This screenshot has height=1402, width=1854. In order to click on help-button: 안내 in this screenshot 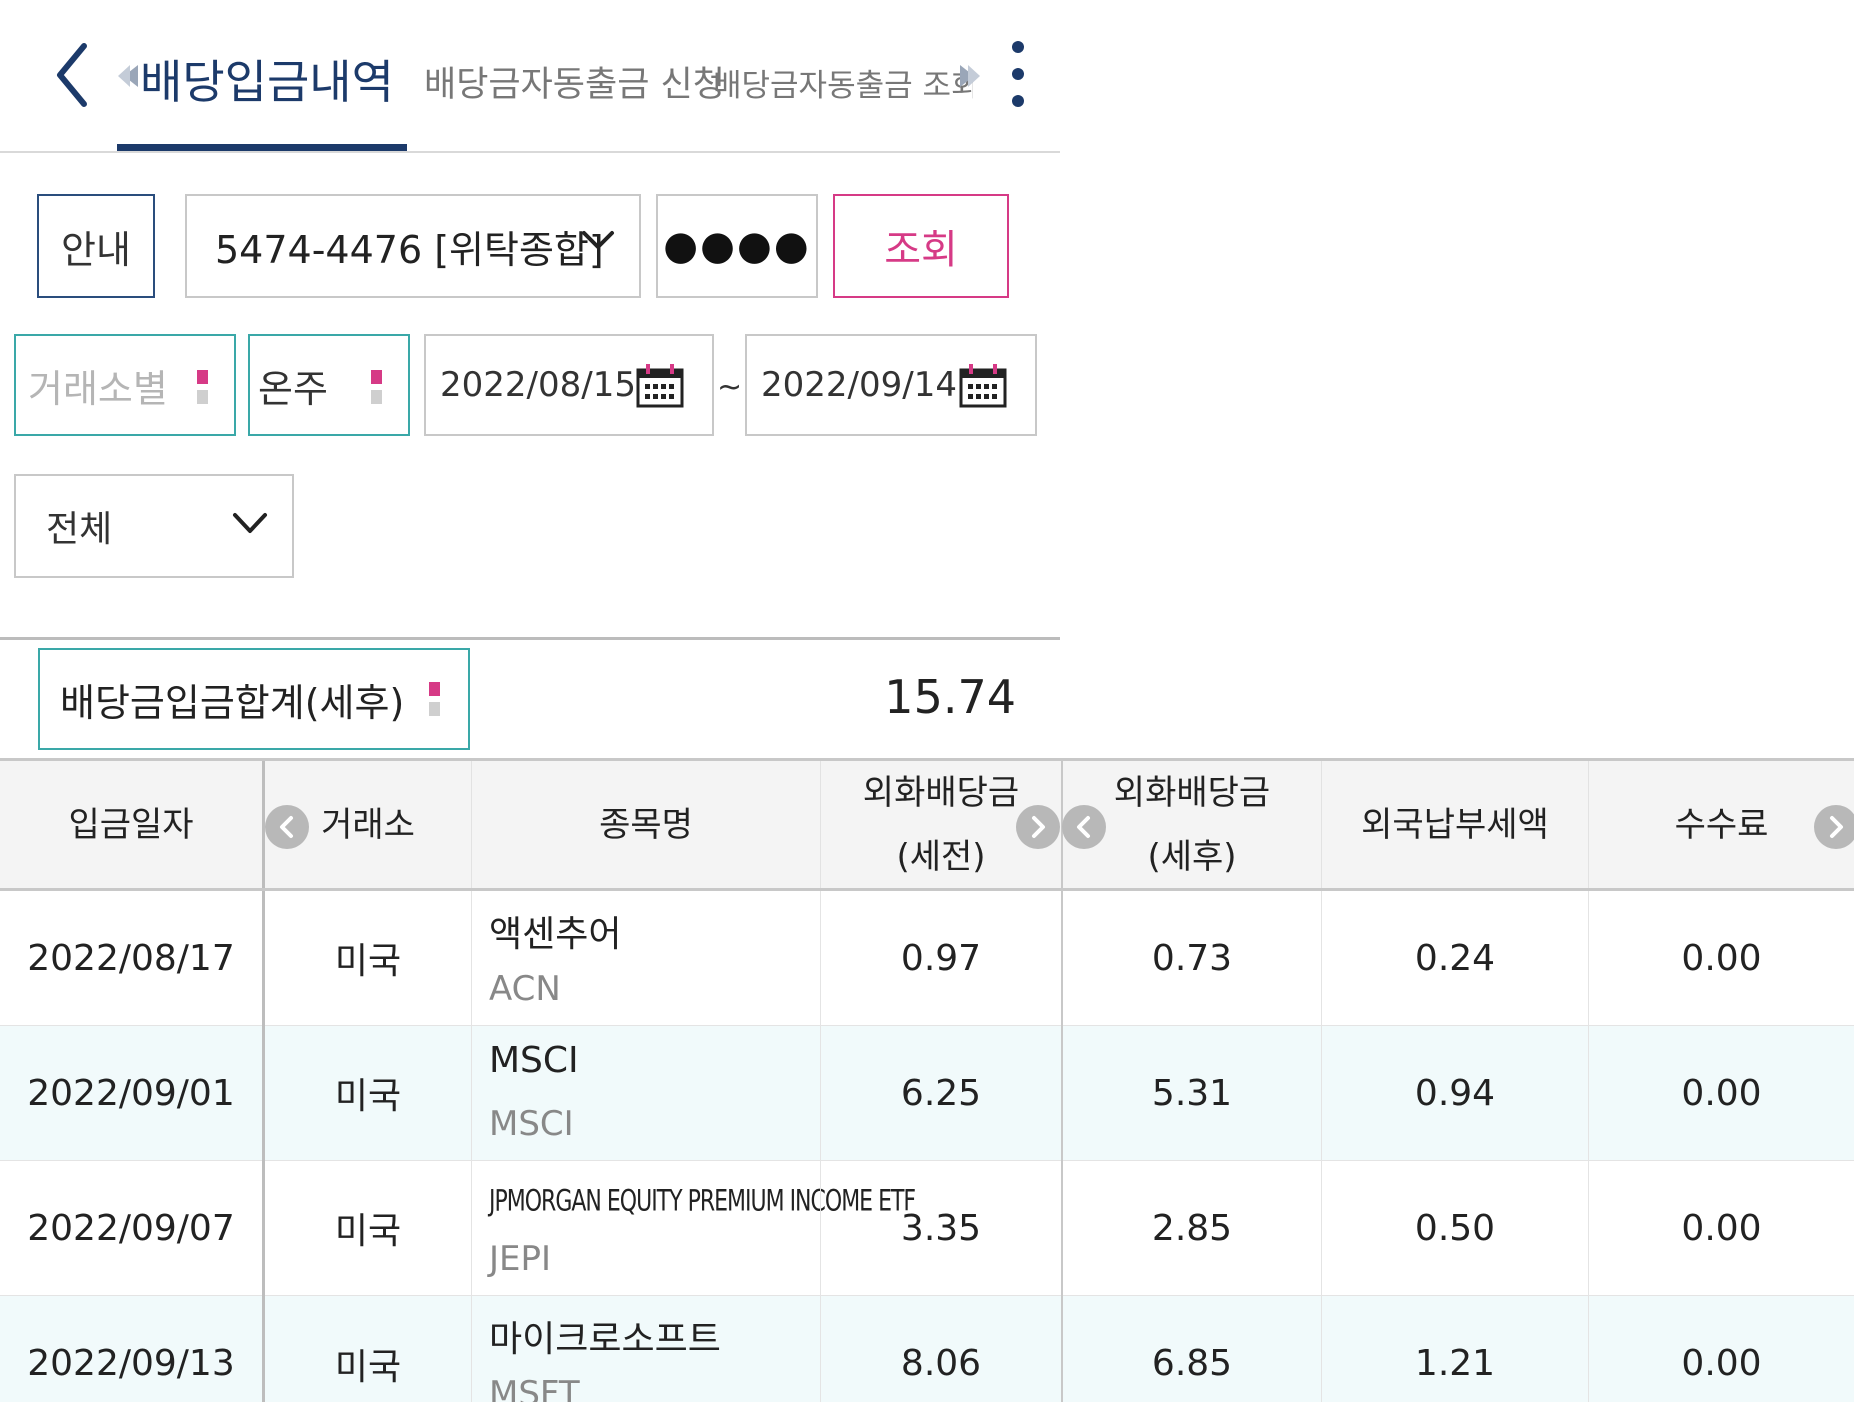, I will do `click(96, 246)`.